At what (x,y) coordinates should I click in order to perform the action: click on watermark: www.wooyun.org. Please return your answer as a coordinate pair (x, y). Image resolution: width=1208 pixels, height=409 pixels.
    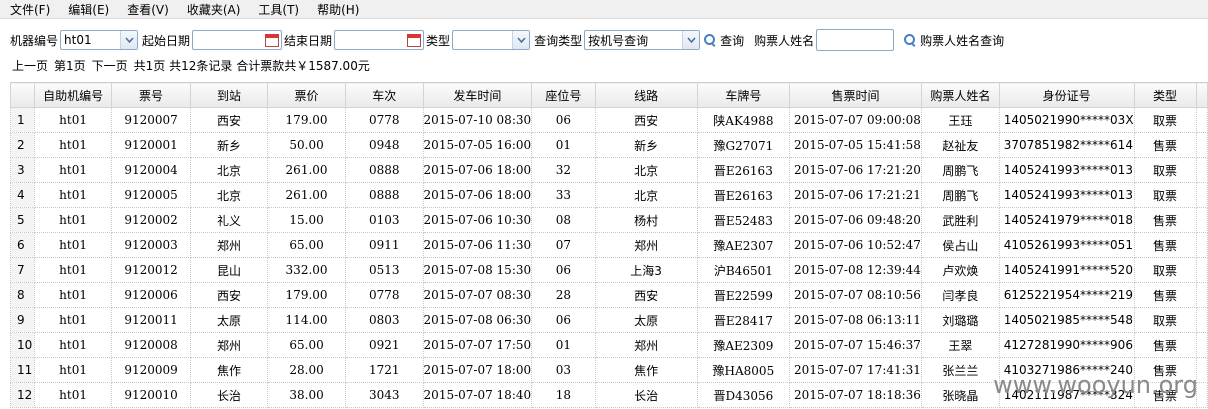
    Looking at the image, I should click on (1095, 385).